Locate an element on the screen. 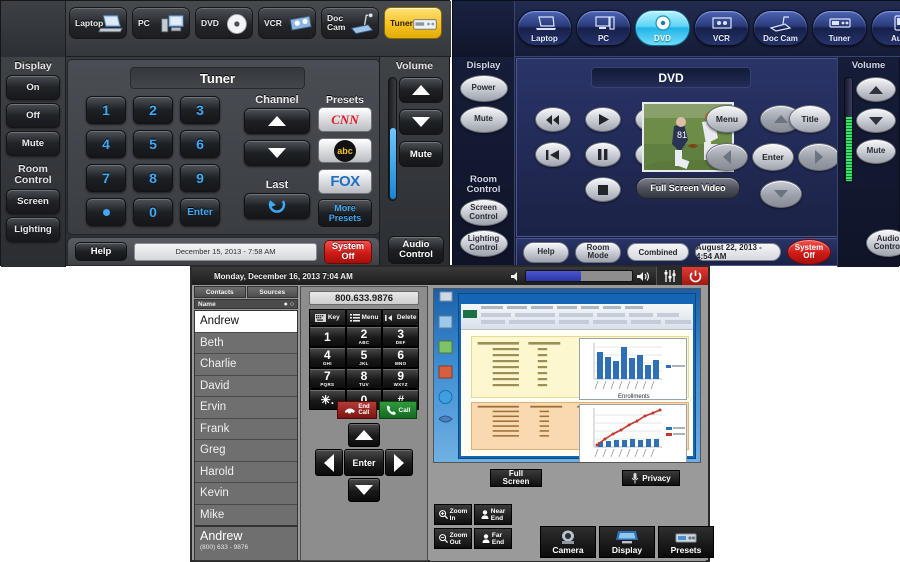  display-mode-button: Display is located at coordinates (627, 542).